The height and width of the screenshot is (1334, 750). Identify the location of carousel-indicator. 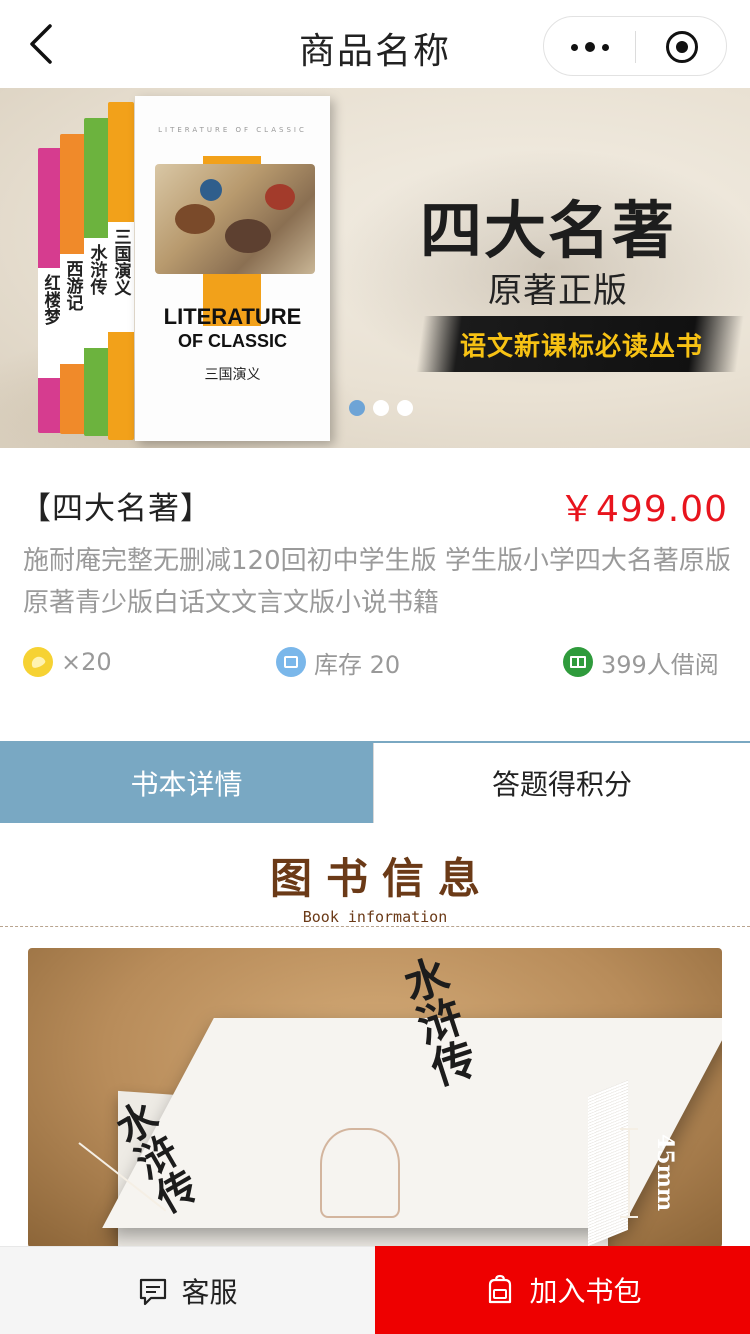
(381, 408).